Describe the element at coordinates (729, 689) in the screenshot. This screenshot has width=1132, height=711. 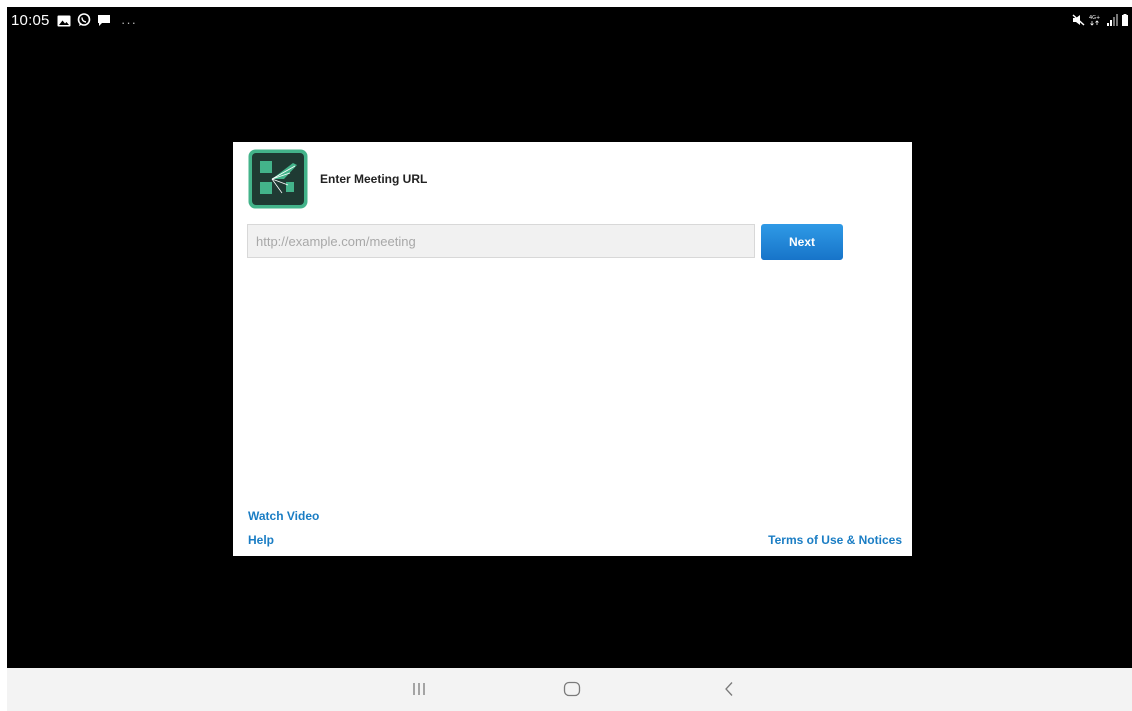
I see `back-icon` at that location.